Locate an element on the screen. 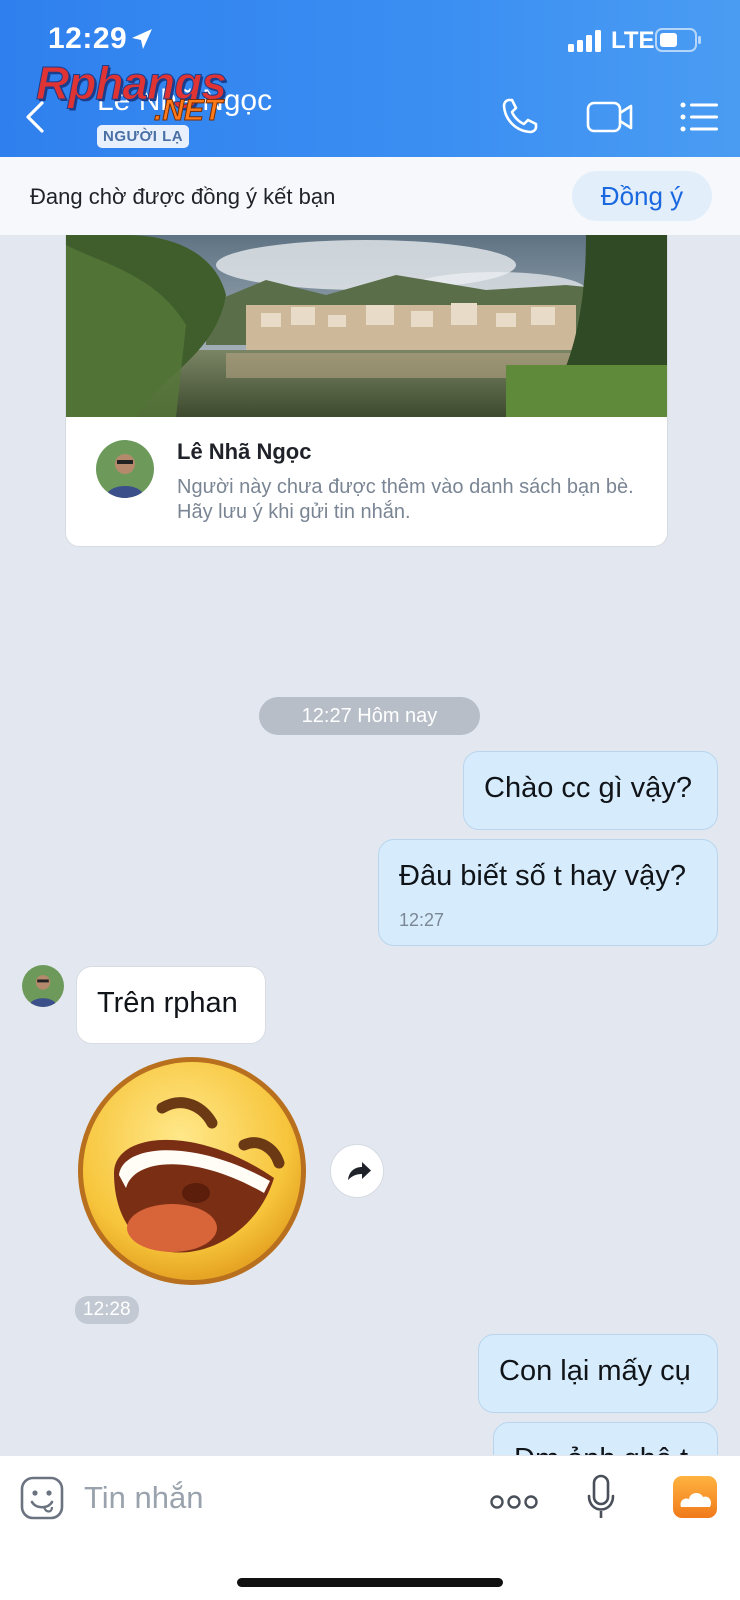  laughing-face-sticker is located at coordinates (194, 1173).